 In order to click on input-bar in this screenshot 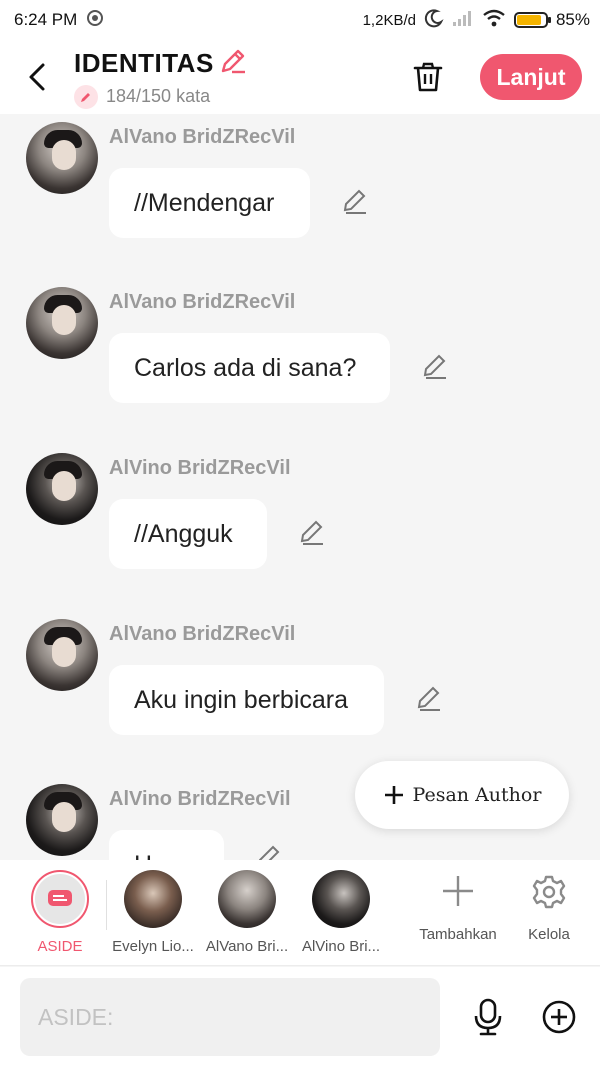, I will do `click(300, 1017)`.